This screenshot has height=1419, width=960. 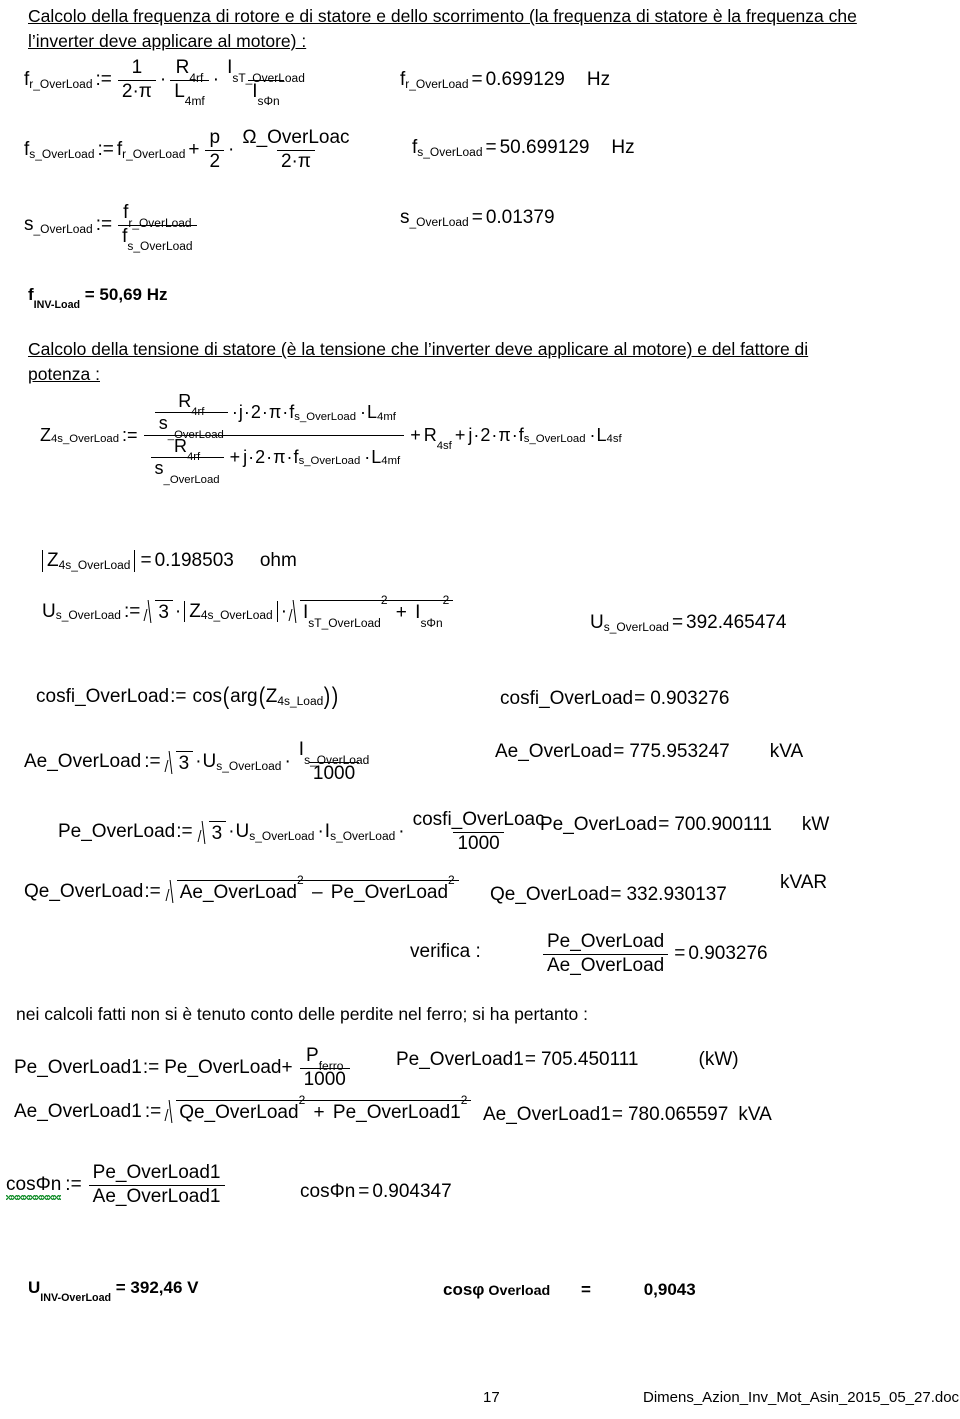 What do you see at coordinates (156, 1184) in the screenshot?
I see `fraction-pe1-over-ae1: Pe_OverLoad1 Ae_OverLoad1` at bounding box center [156, 1184].